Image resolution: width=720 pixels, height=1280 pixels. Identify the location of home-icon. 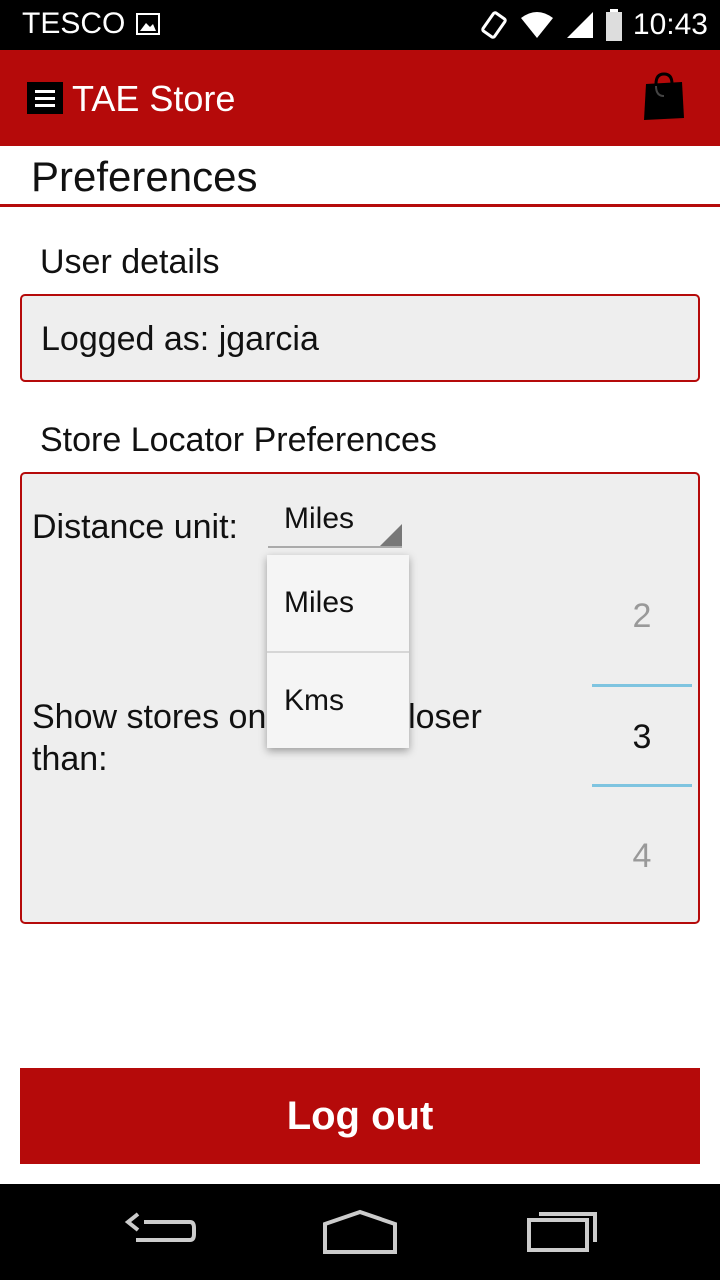
(360, 1232).